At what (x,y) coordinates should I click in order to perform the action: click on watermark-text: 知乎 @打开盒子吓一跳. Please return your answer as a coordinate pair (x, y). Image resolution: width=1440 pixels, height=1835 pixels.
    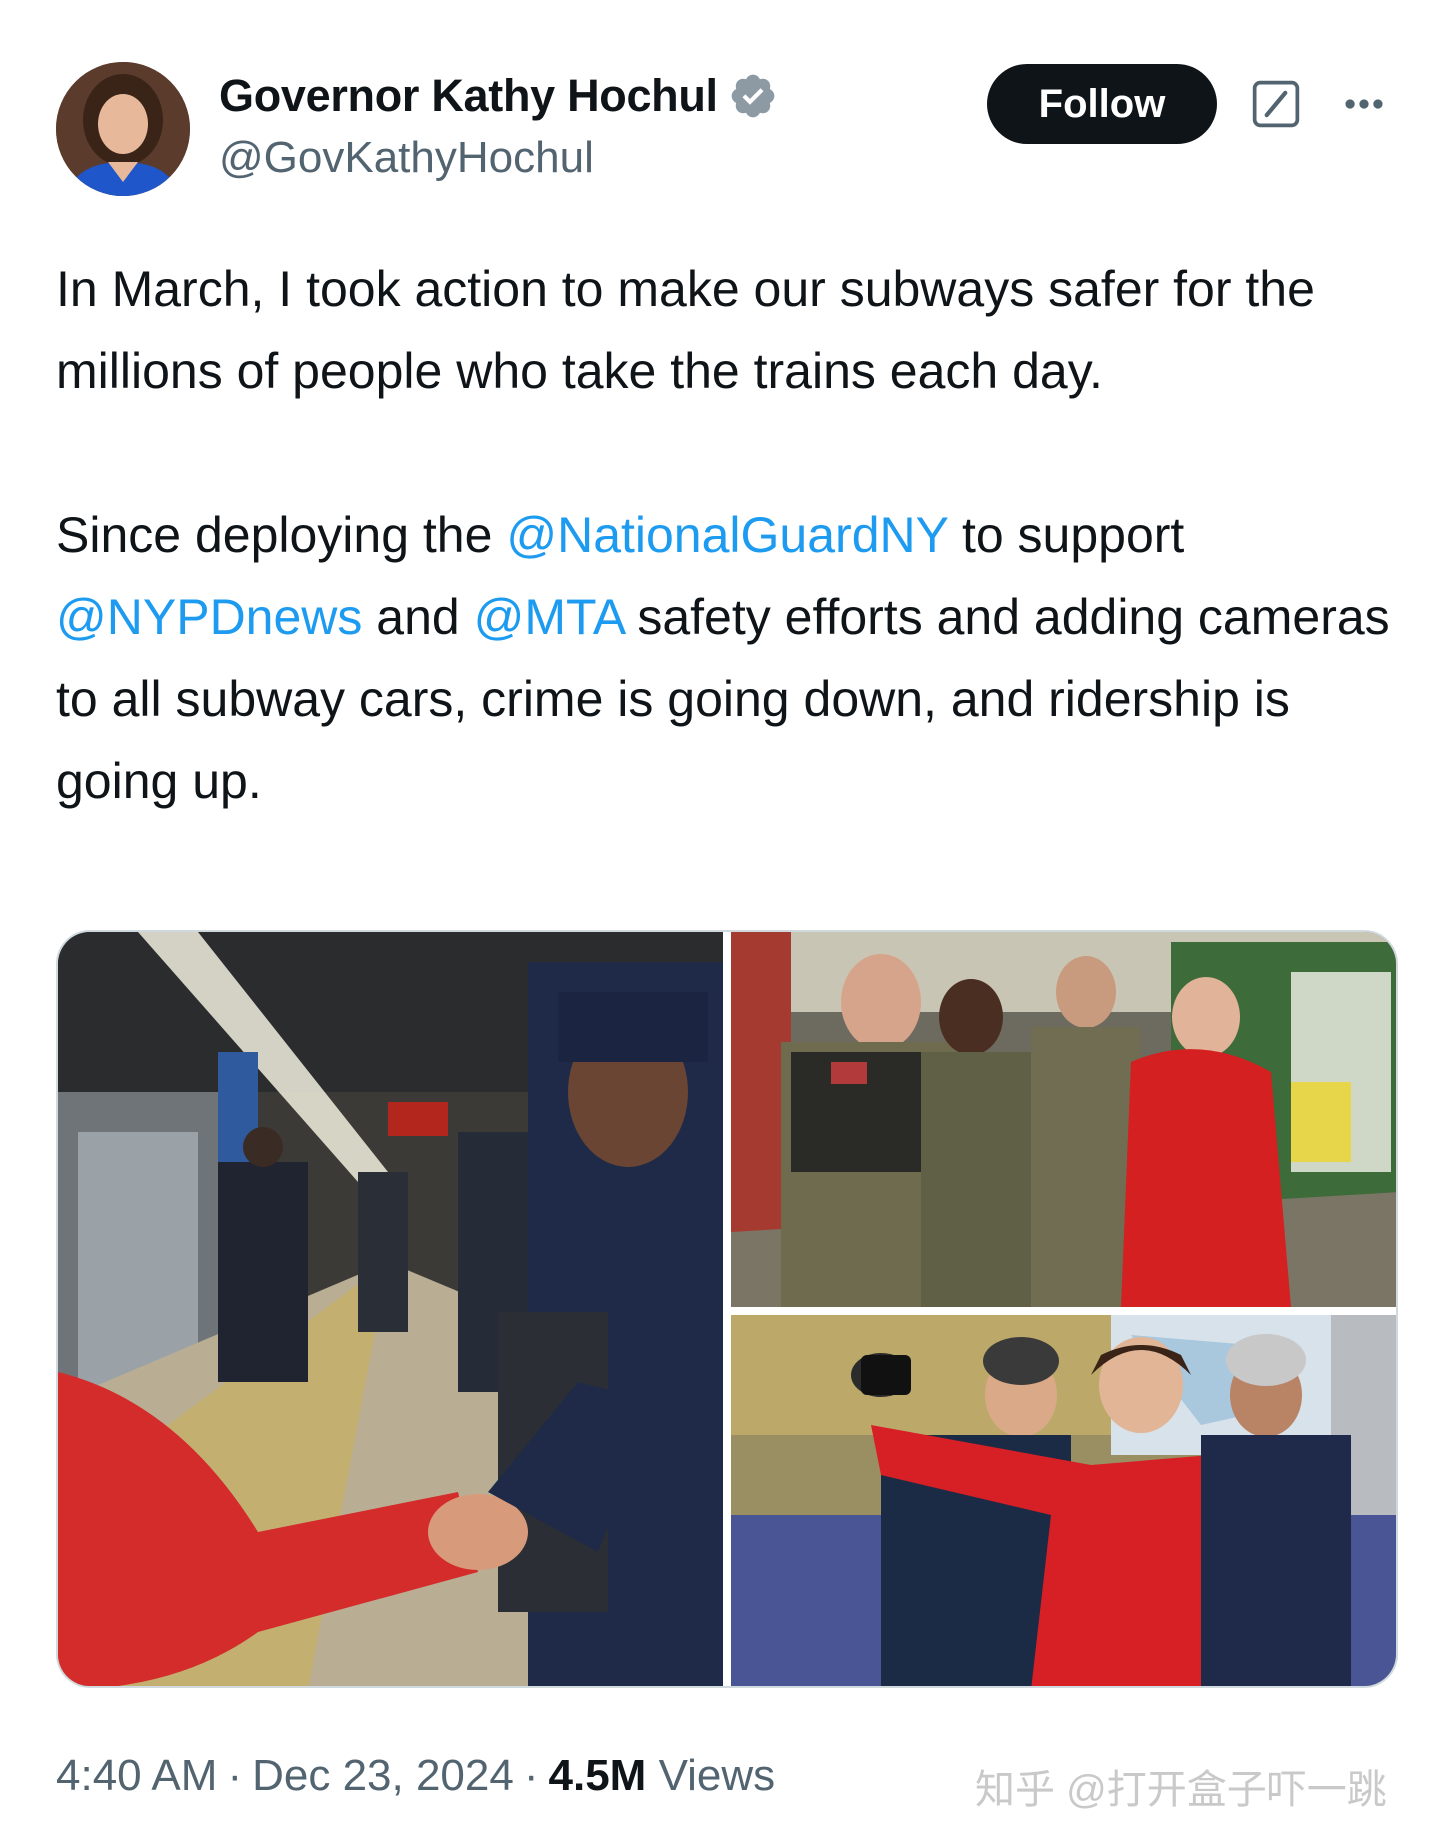
    Looking at the image, I should click on (1181, 1790).